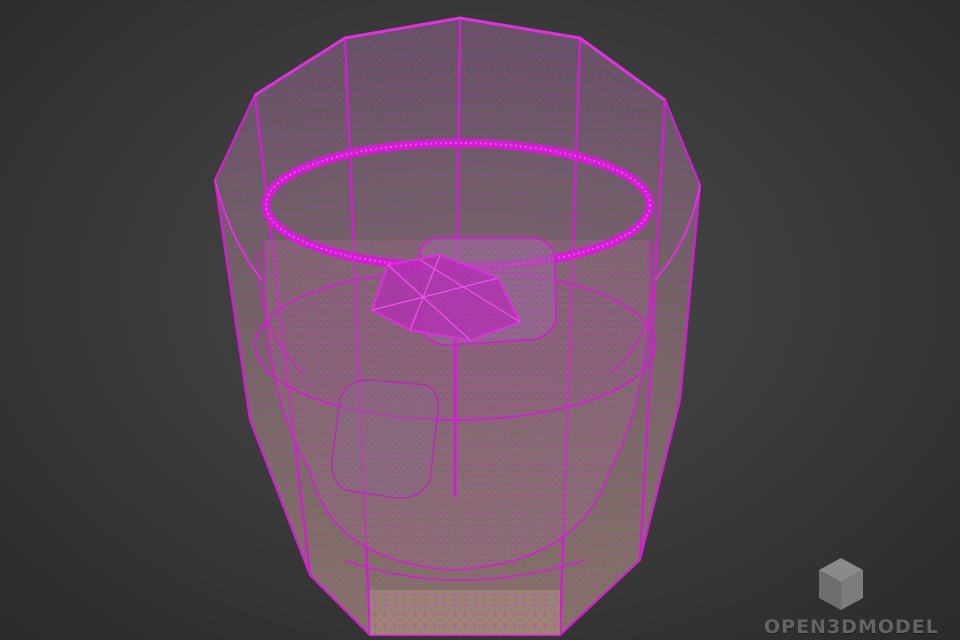  I want to click on watermark: OPEN3DMODEL, so click(860, 585).